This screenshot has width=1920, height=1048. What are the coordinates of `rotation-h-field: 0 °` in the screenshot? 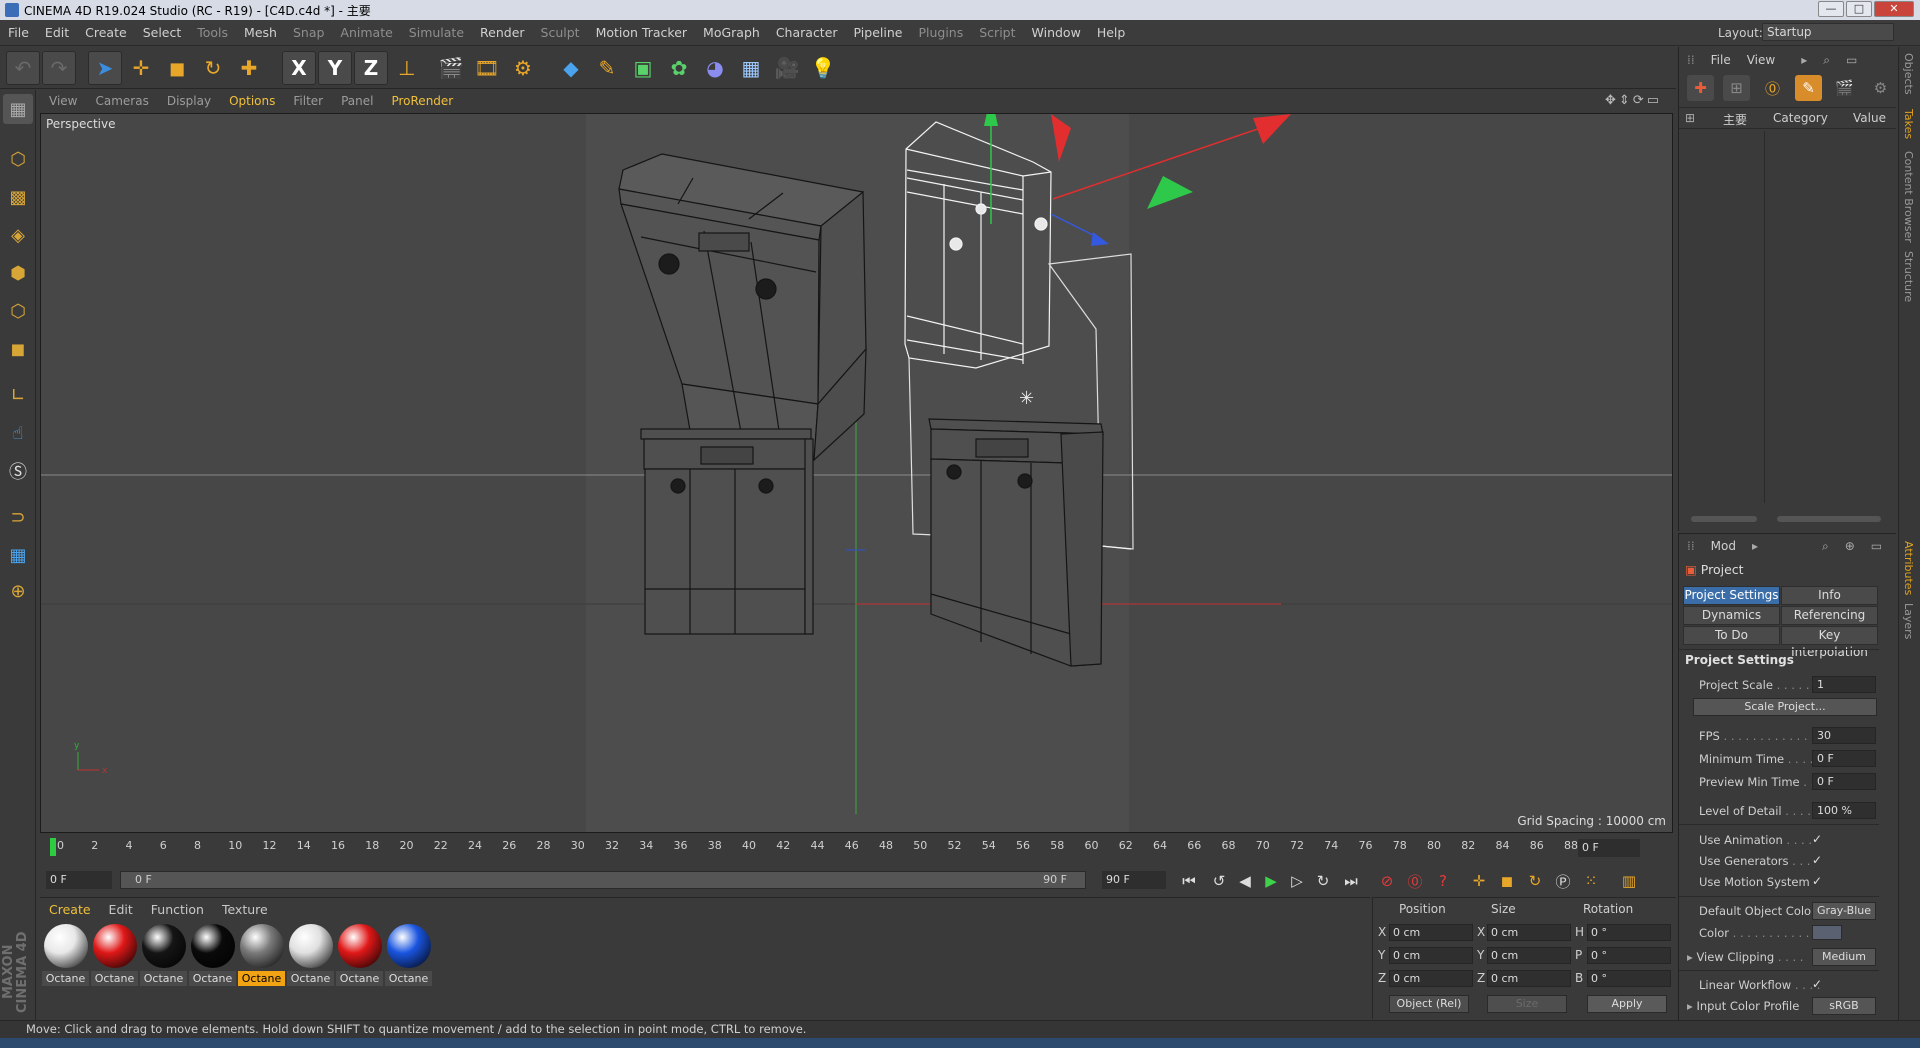 It's located at (1629, 932).